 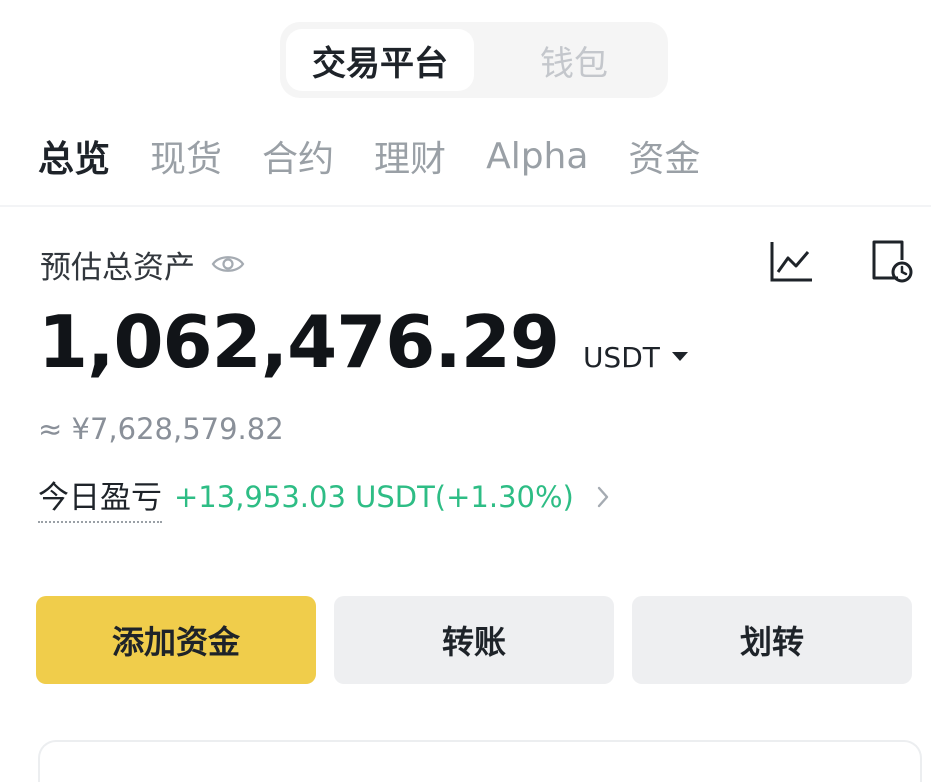 What do you see at coordinates (100, 497) in the screenshot?
I see `today-pnl-label: 今日盈亏` at bounding box center [100, 497].